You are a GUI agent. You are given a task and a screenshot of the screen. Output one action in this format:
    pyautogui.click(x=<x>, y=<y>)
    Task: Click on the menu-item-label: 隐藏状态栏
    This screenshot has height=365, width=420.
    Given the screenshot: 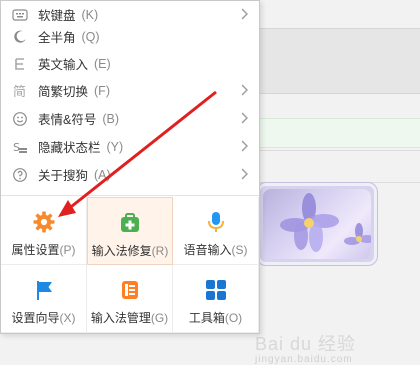 What is the action you would take?
    pyautogui.click(x=69, y=148)
    